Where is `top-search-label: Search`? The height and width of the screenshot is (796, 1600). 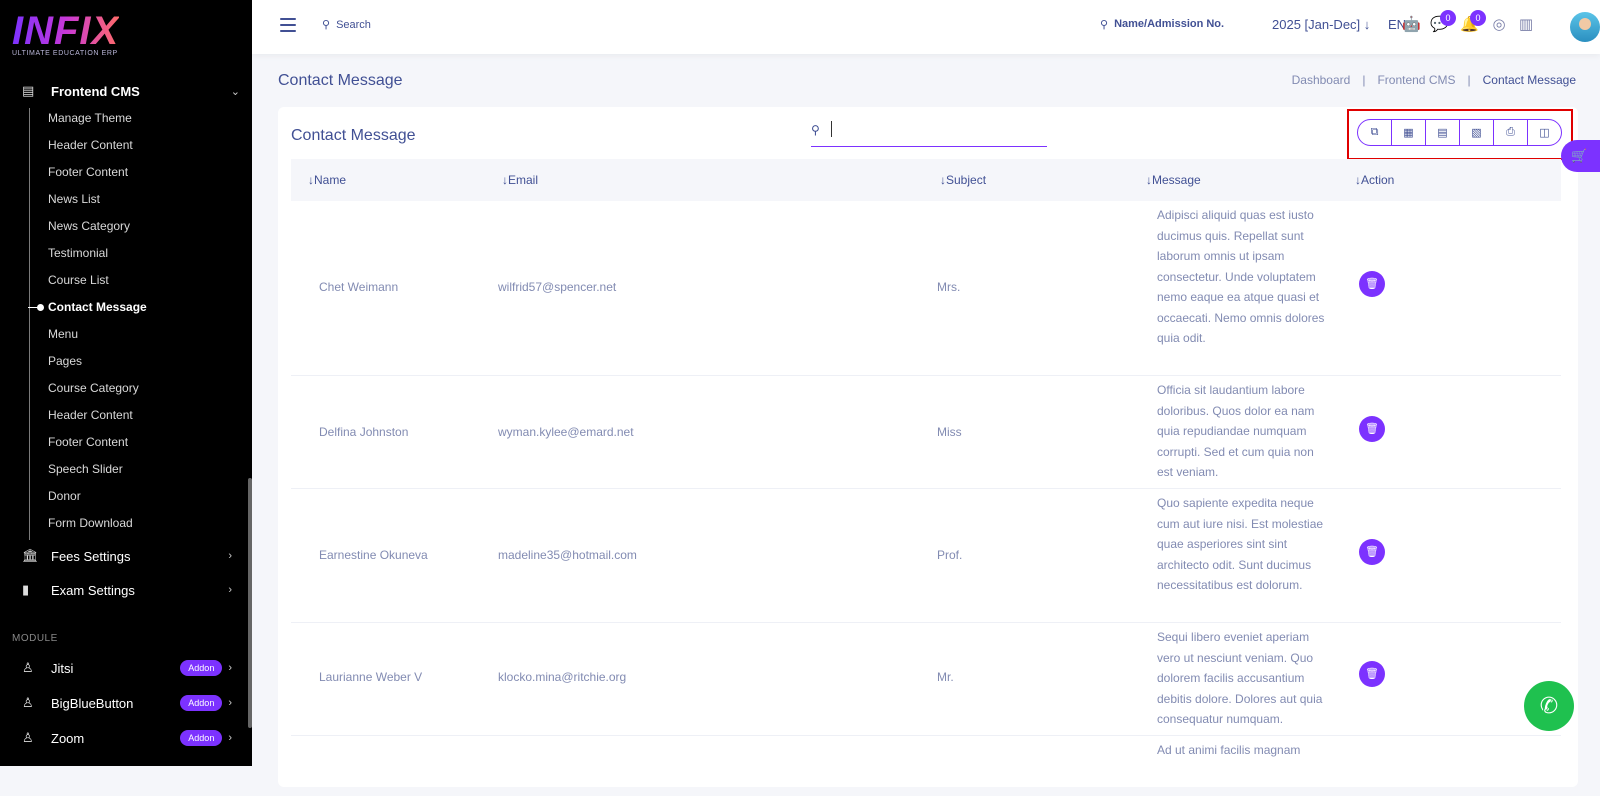
top-search-label: Search is located at coordinates (353, 24).